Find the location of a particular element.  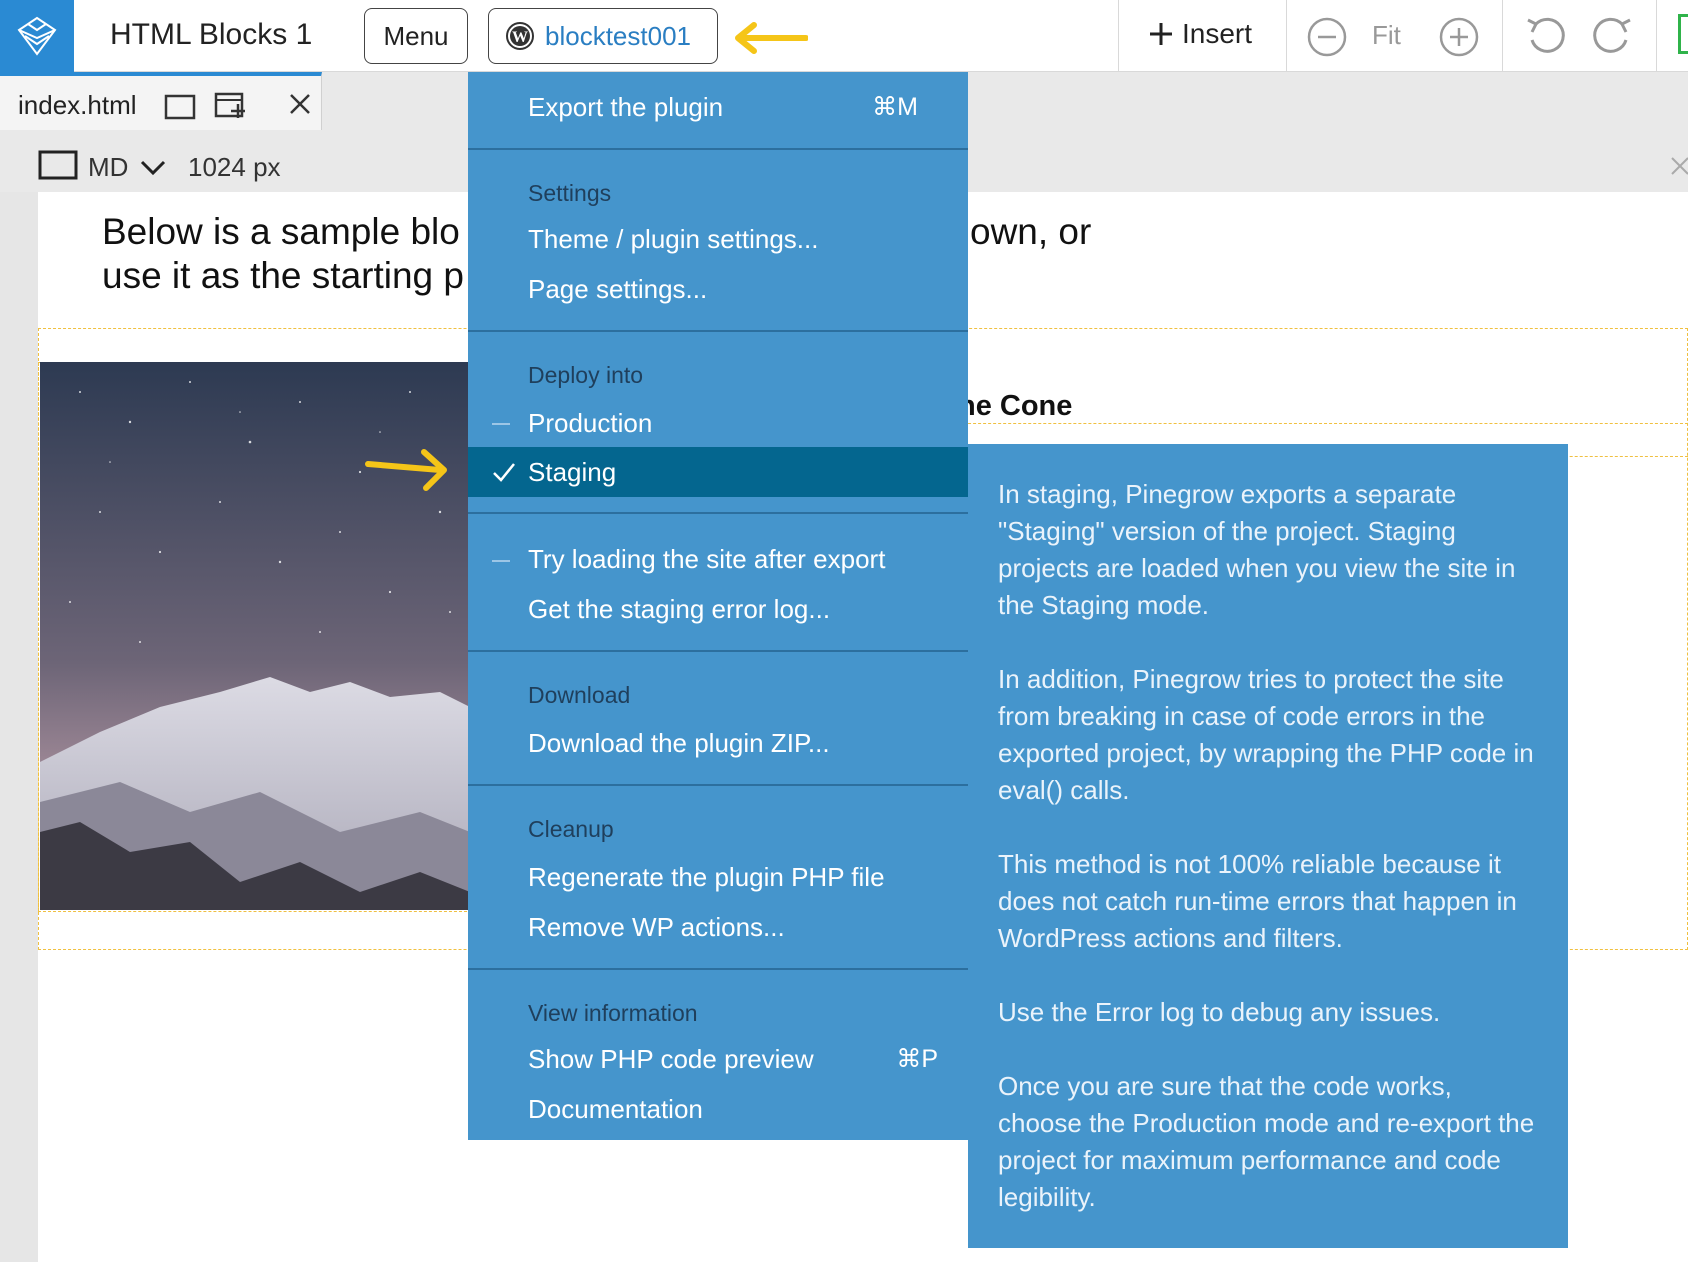

wordpress-icon: W is located at coordinates (520, 36).